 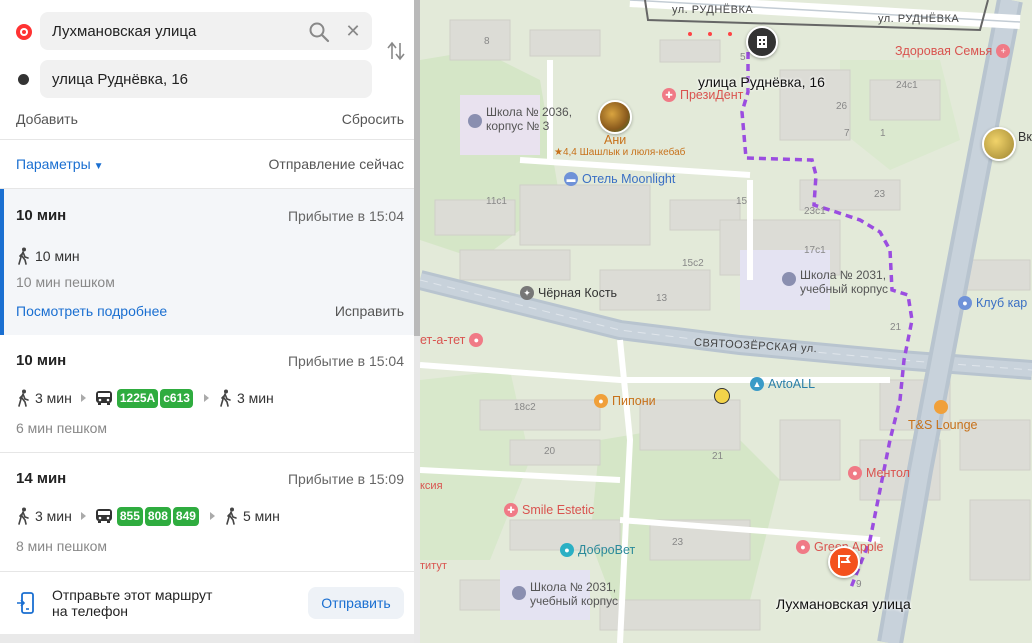 What do you see at coordinates (965, 303) in the screenshot?
I see `club-icon: ●` at bounding box center [965, 303].